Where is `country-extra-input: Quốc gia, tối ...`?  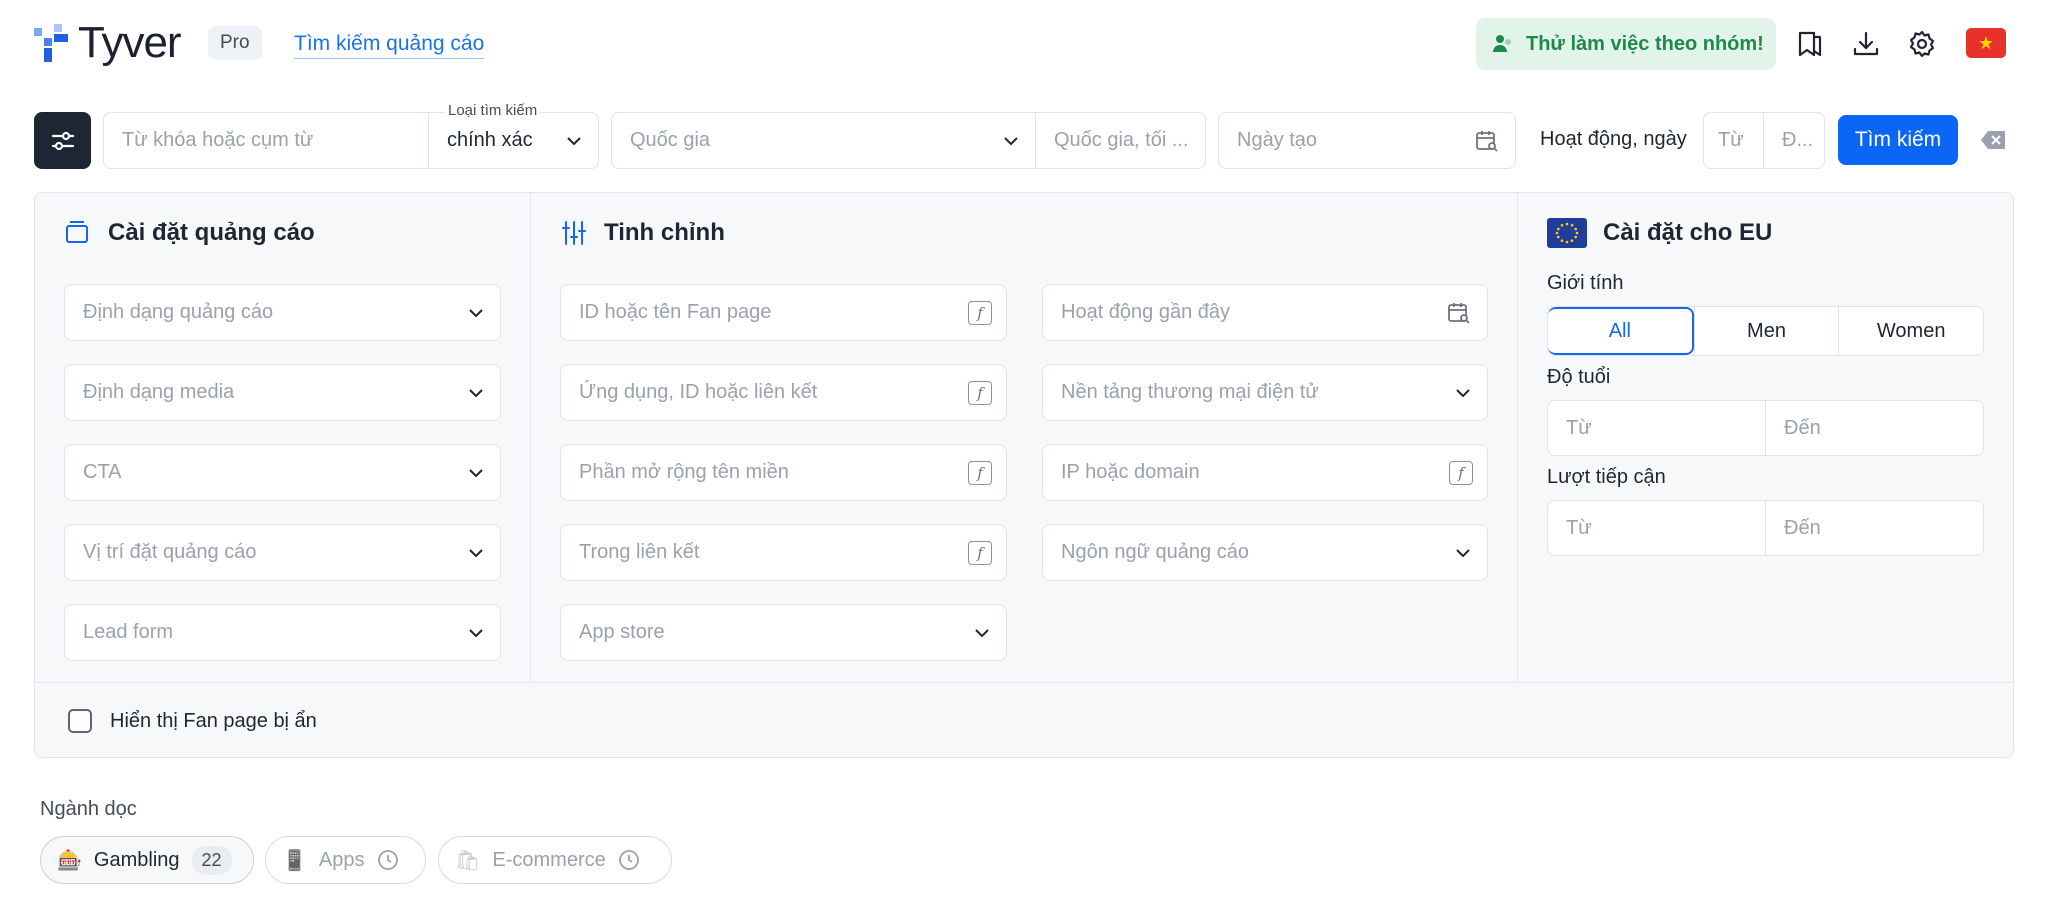 country-extra-input: Quốc gia, tối ... is located at coordinates (1120, 140).